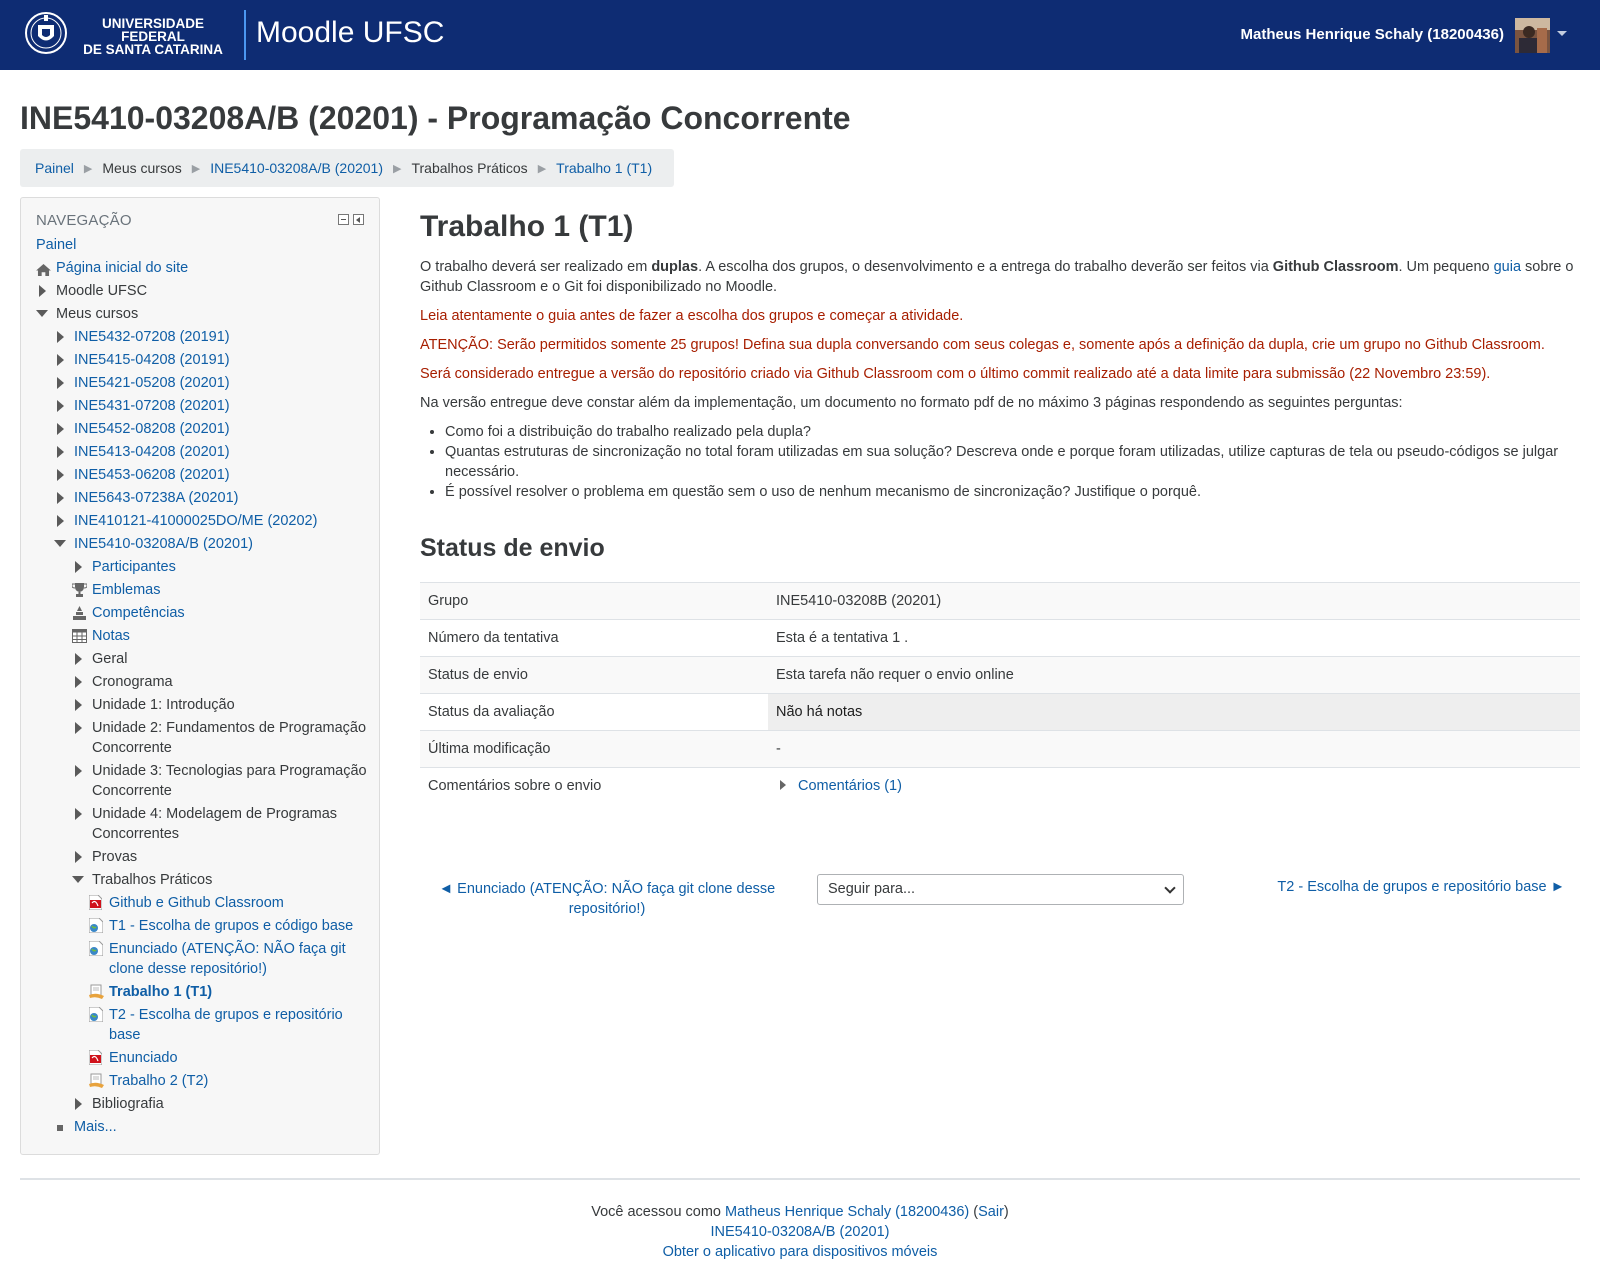  What do you see at coordinates (1174, 712) in the screenshot?
I see `grading-status-value: Não há notas` at bounding box center [1174, 712].